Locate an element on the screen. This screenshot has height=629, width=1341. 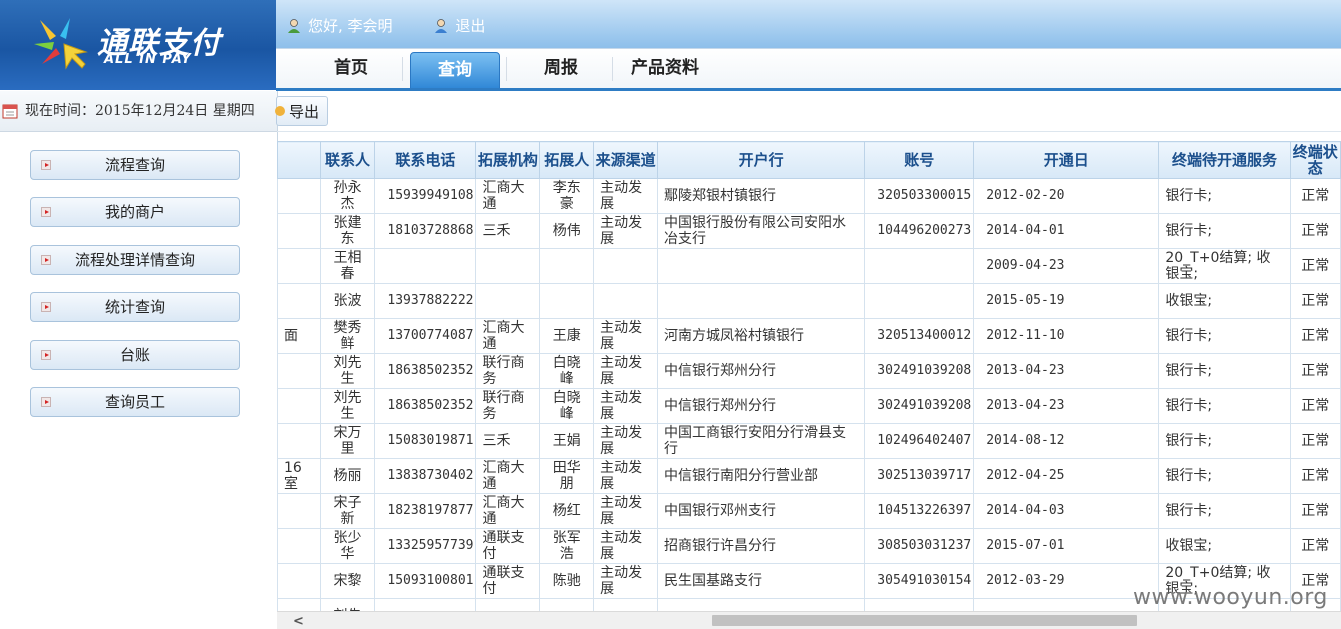
header-divider is located at coordinates (808, 89).